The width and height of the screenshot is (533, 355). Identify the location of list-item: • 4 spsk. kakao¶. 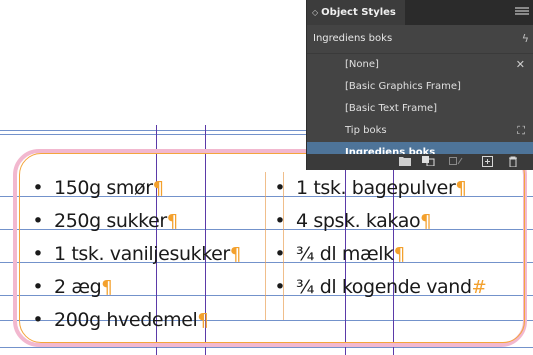
(378, 221).